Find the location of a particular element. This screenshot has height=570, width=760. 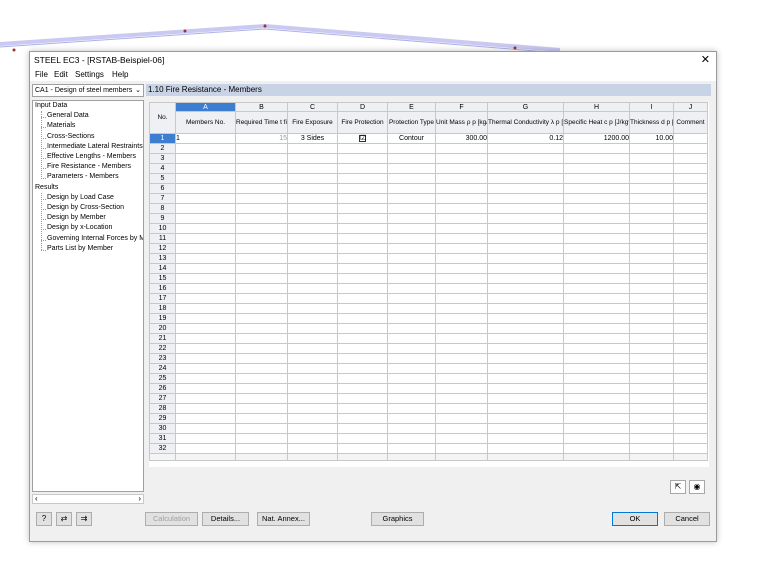

menu-file: File is located at coordinates (41, 74).